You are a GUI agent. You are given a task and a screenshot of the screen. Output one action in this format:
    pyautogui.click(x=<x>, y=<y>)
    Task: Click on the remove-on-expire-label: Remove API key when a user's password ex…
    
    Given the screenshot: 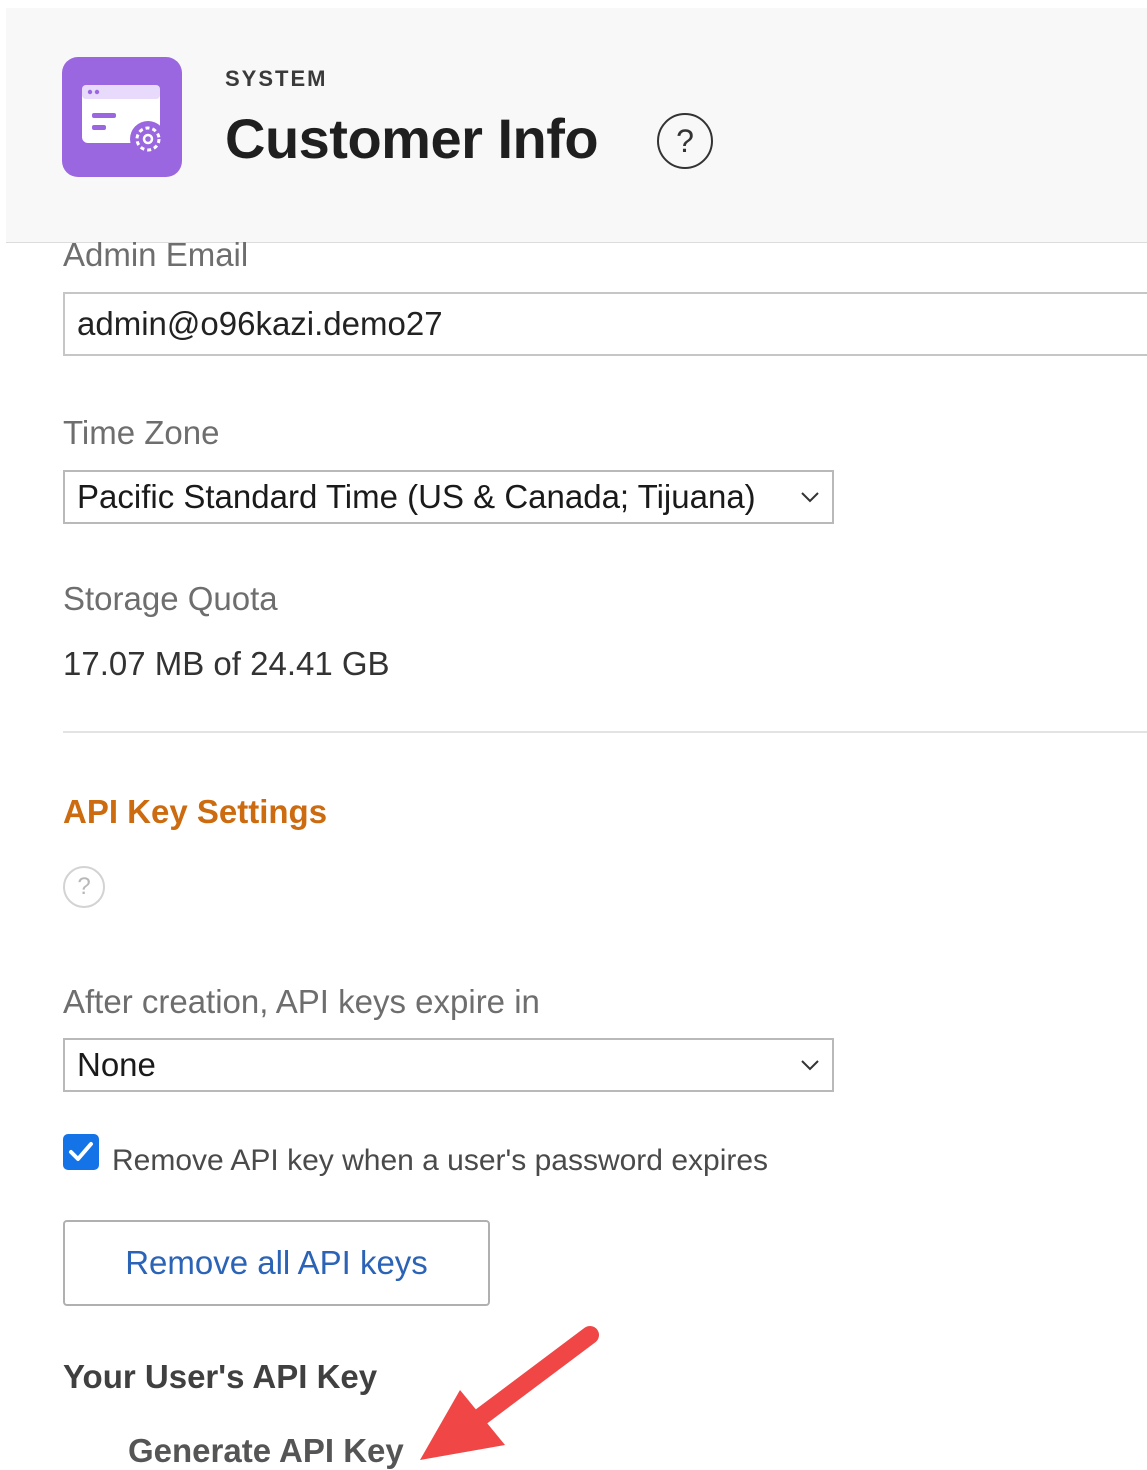 What is the action you would take?
    pyautogui.click(x=440, y=1160)
    